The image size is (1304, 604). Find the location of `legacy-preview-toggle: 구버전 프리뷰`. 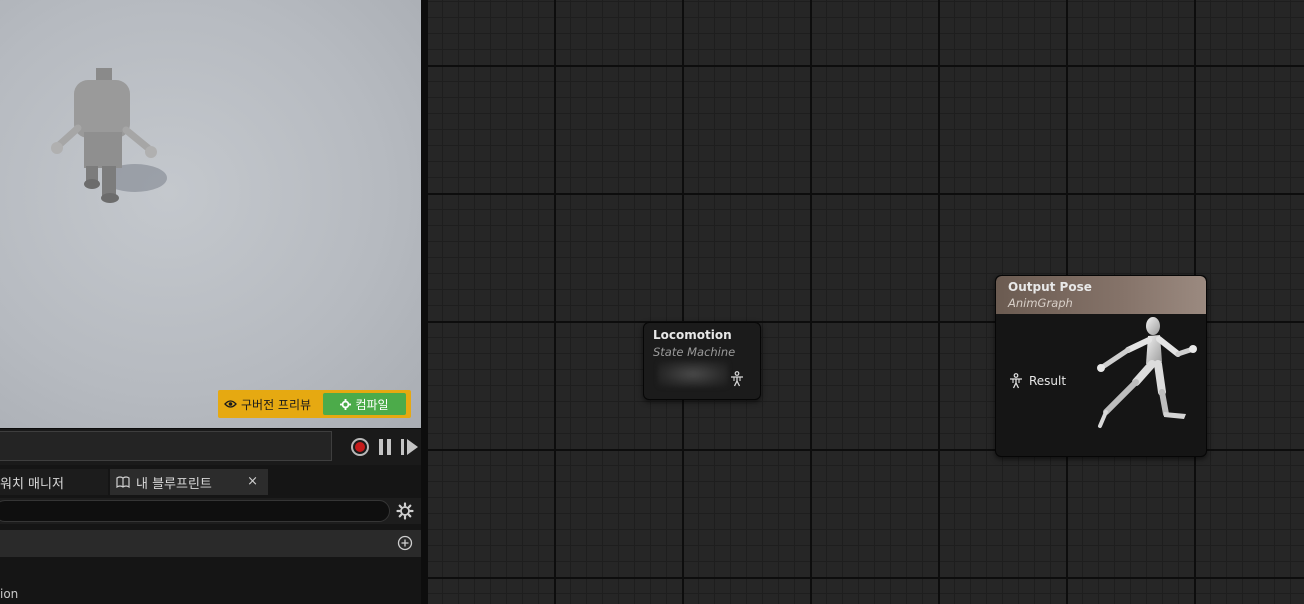

legacy-preview-toggle: 구버전 프리뷰 is located at coordinates (271, 404).